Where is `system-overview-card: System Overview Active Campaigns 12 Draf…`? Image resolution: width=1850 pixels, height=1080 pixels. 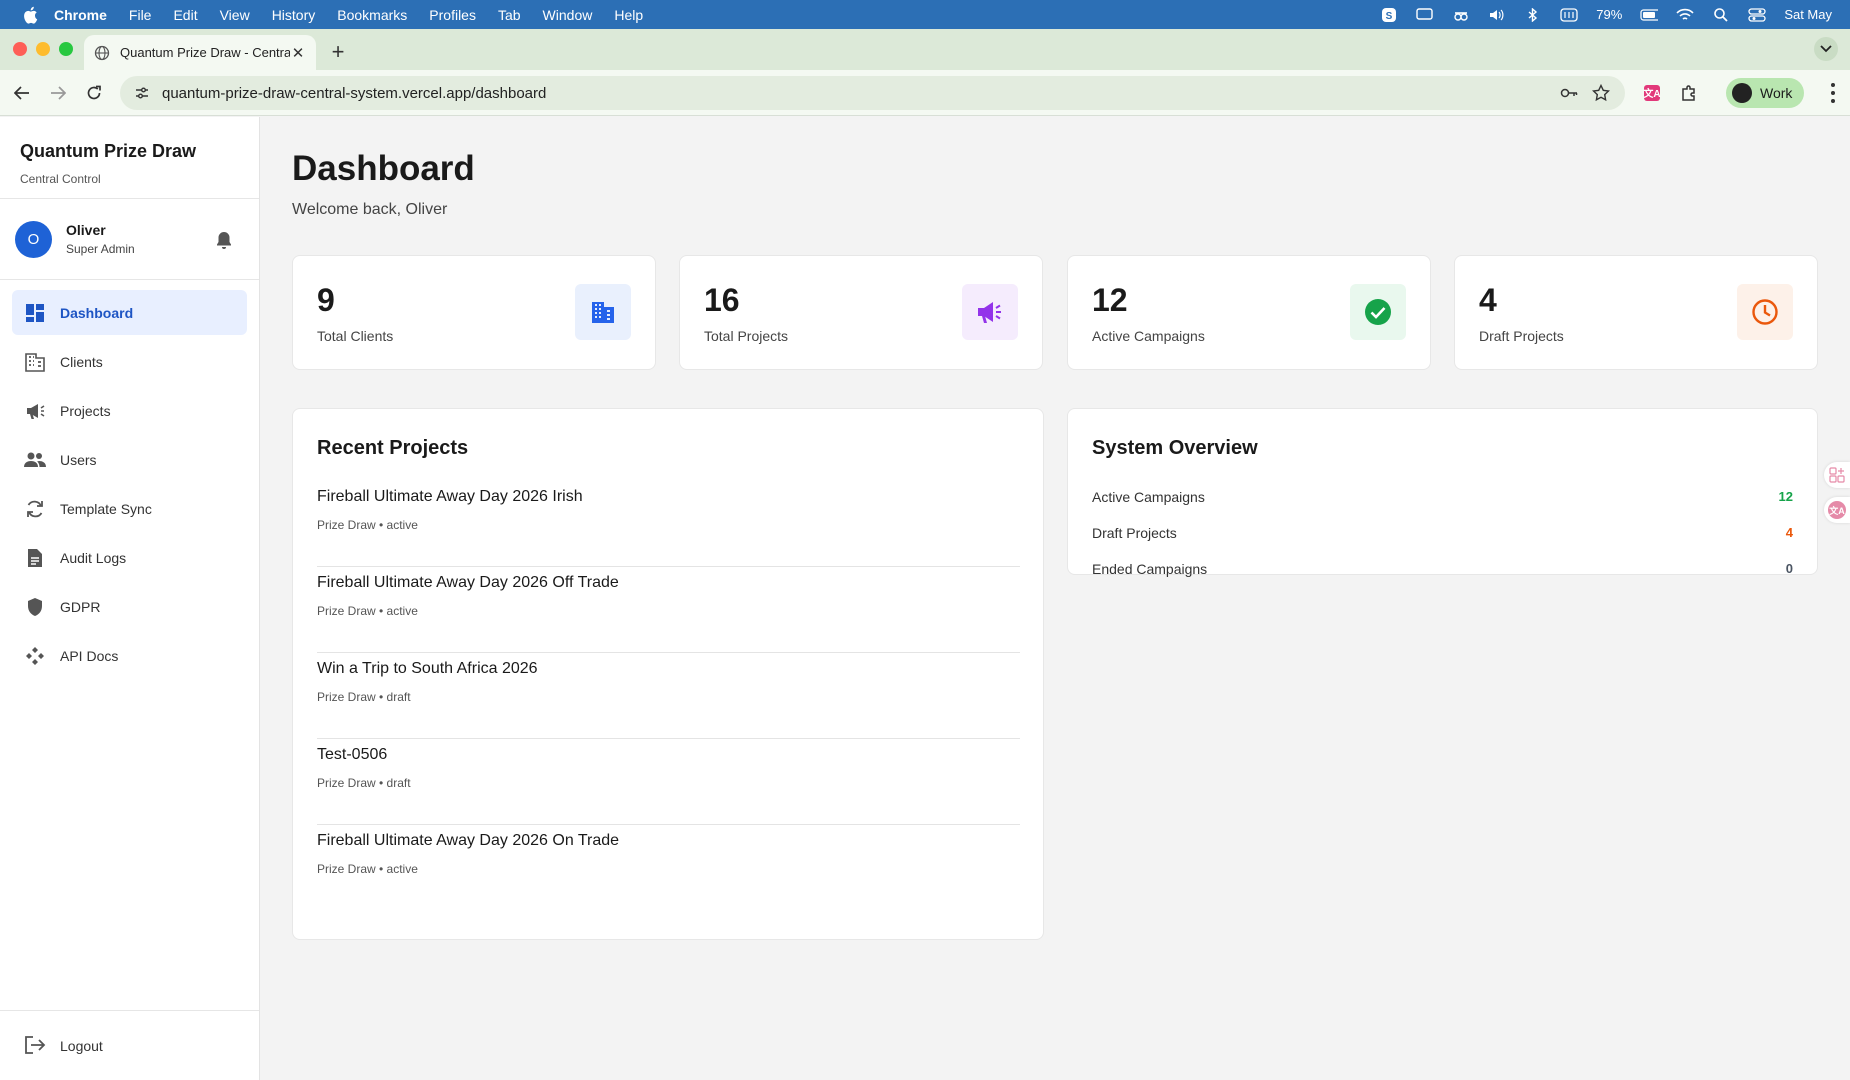 system-overview-card: System Overview Active Campaigns 12 Draf… is located at coordinates (1442, 492).